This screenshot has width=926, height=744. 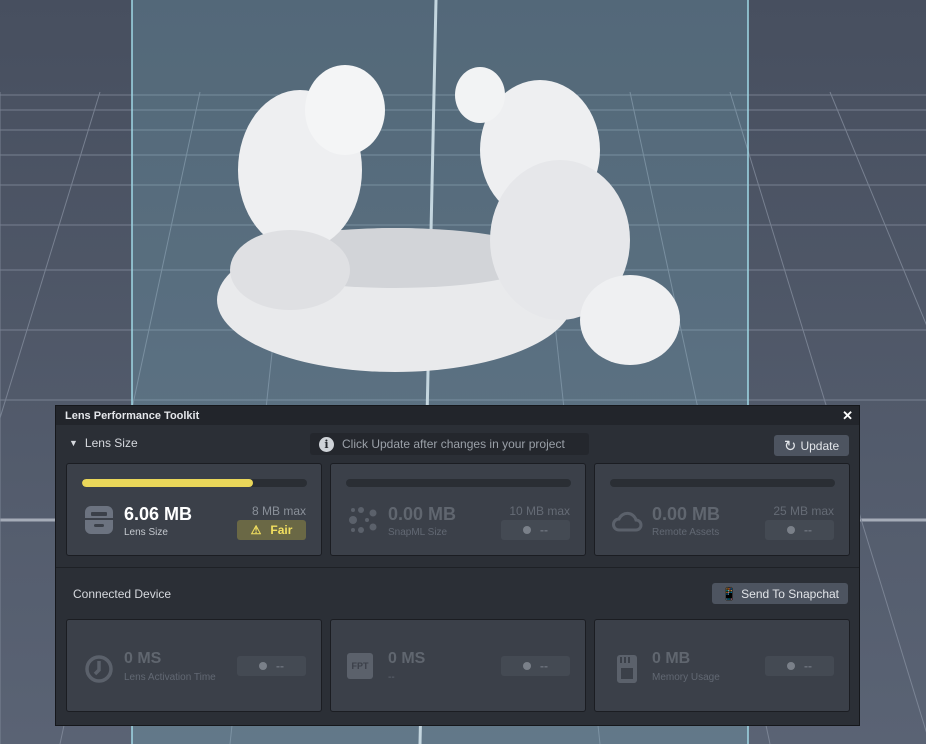 I want to click on clock-icon, so click(x=99, y=669).